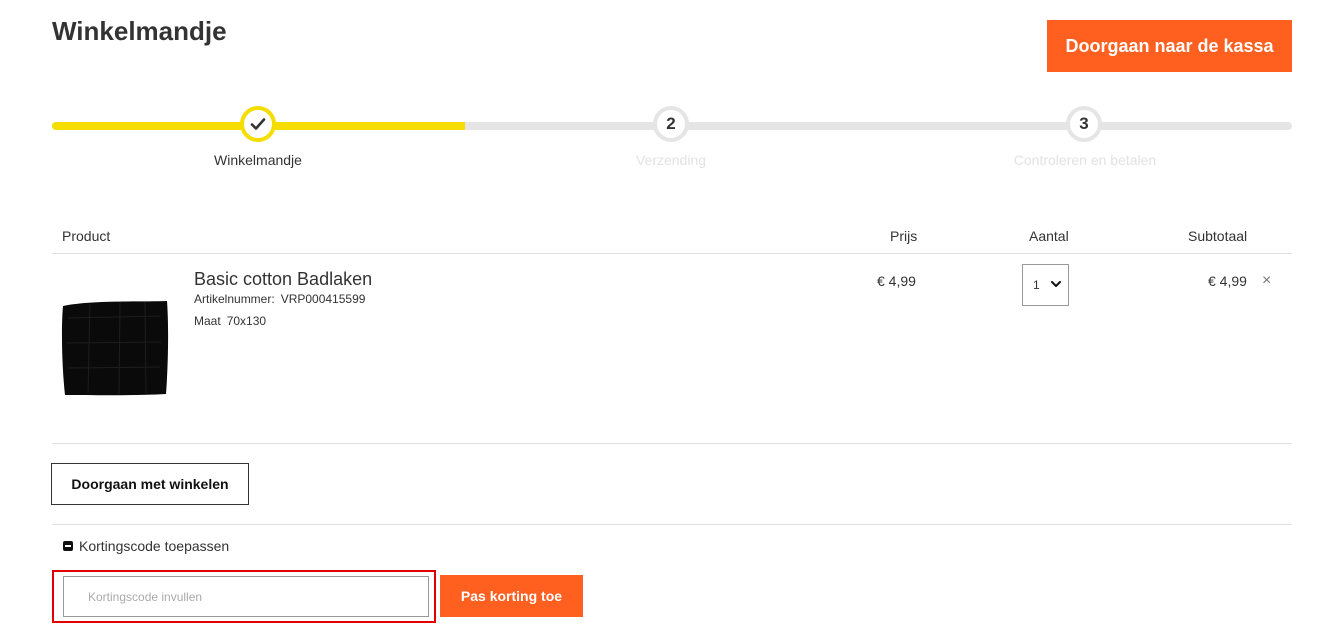 The height and width of the screenshot is (633, 1326). I want to click on quantity-value: 1, so click(1036, 285).